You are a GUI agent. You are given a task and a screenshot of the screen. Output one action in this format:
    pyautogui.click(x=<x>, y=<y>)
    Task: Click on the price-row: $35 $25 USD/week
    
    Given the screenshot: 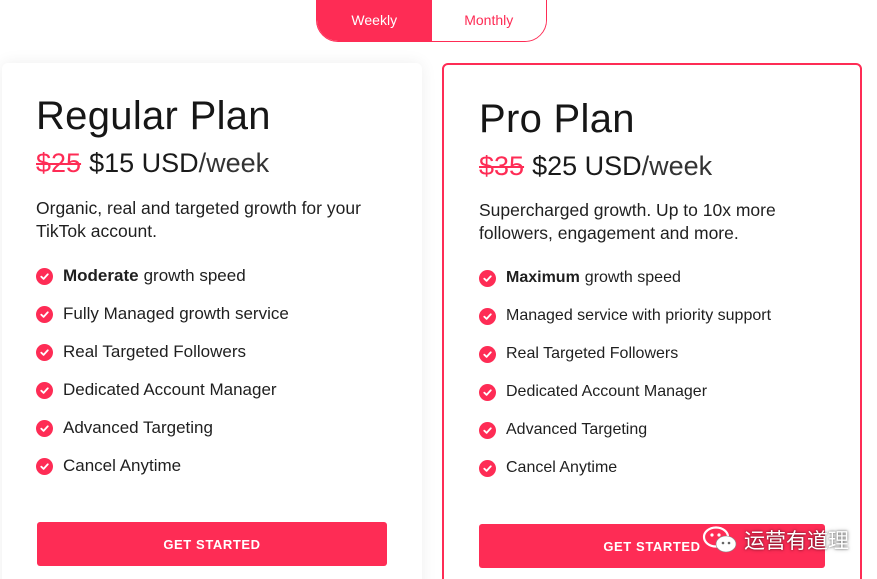 What is the action you would take?
    pyautogui.click(x=595, y=166)
    